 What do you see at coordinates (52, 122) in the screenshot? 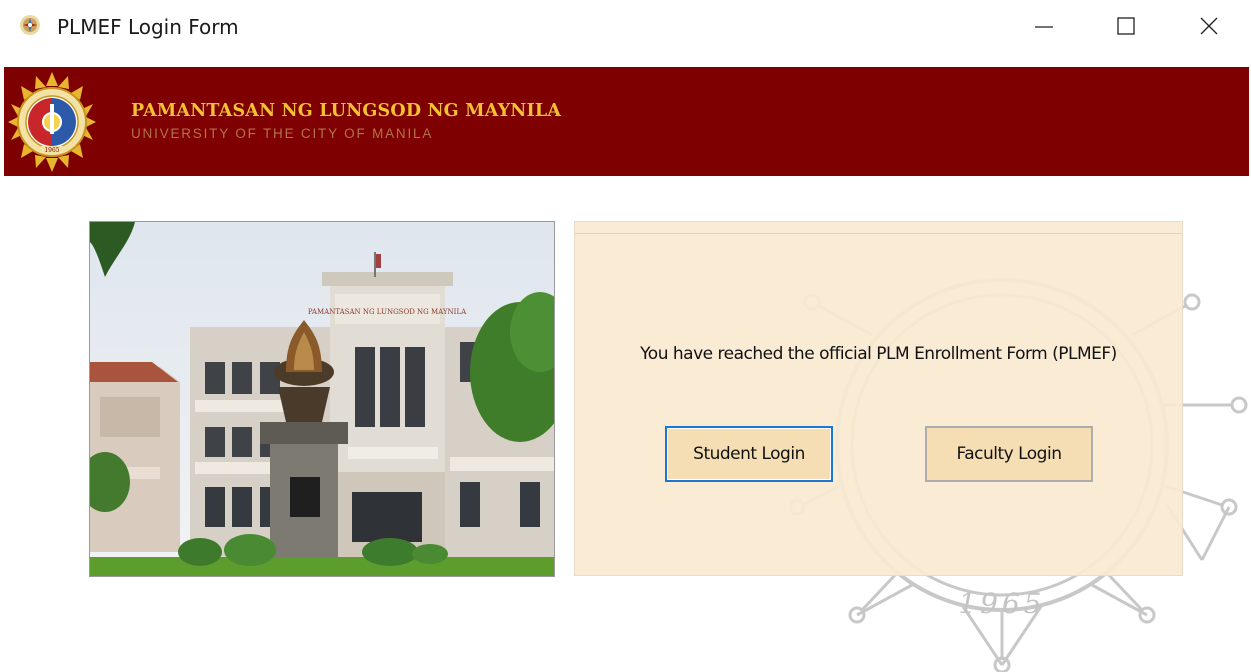
I see `university-seal-icon: 1965` at bounding box center [52, 122].